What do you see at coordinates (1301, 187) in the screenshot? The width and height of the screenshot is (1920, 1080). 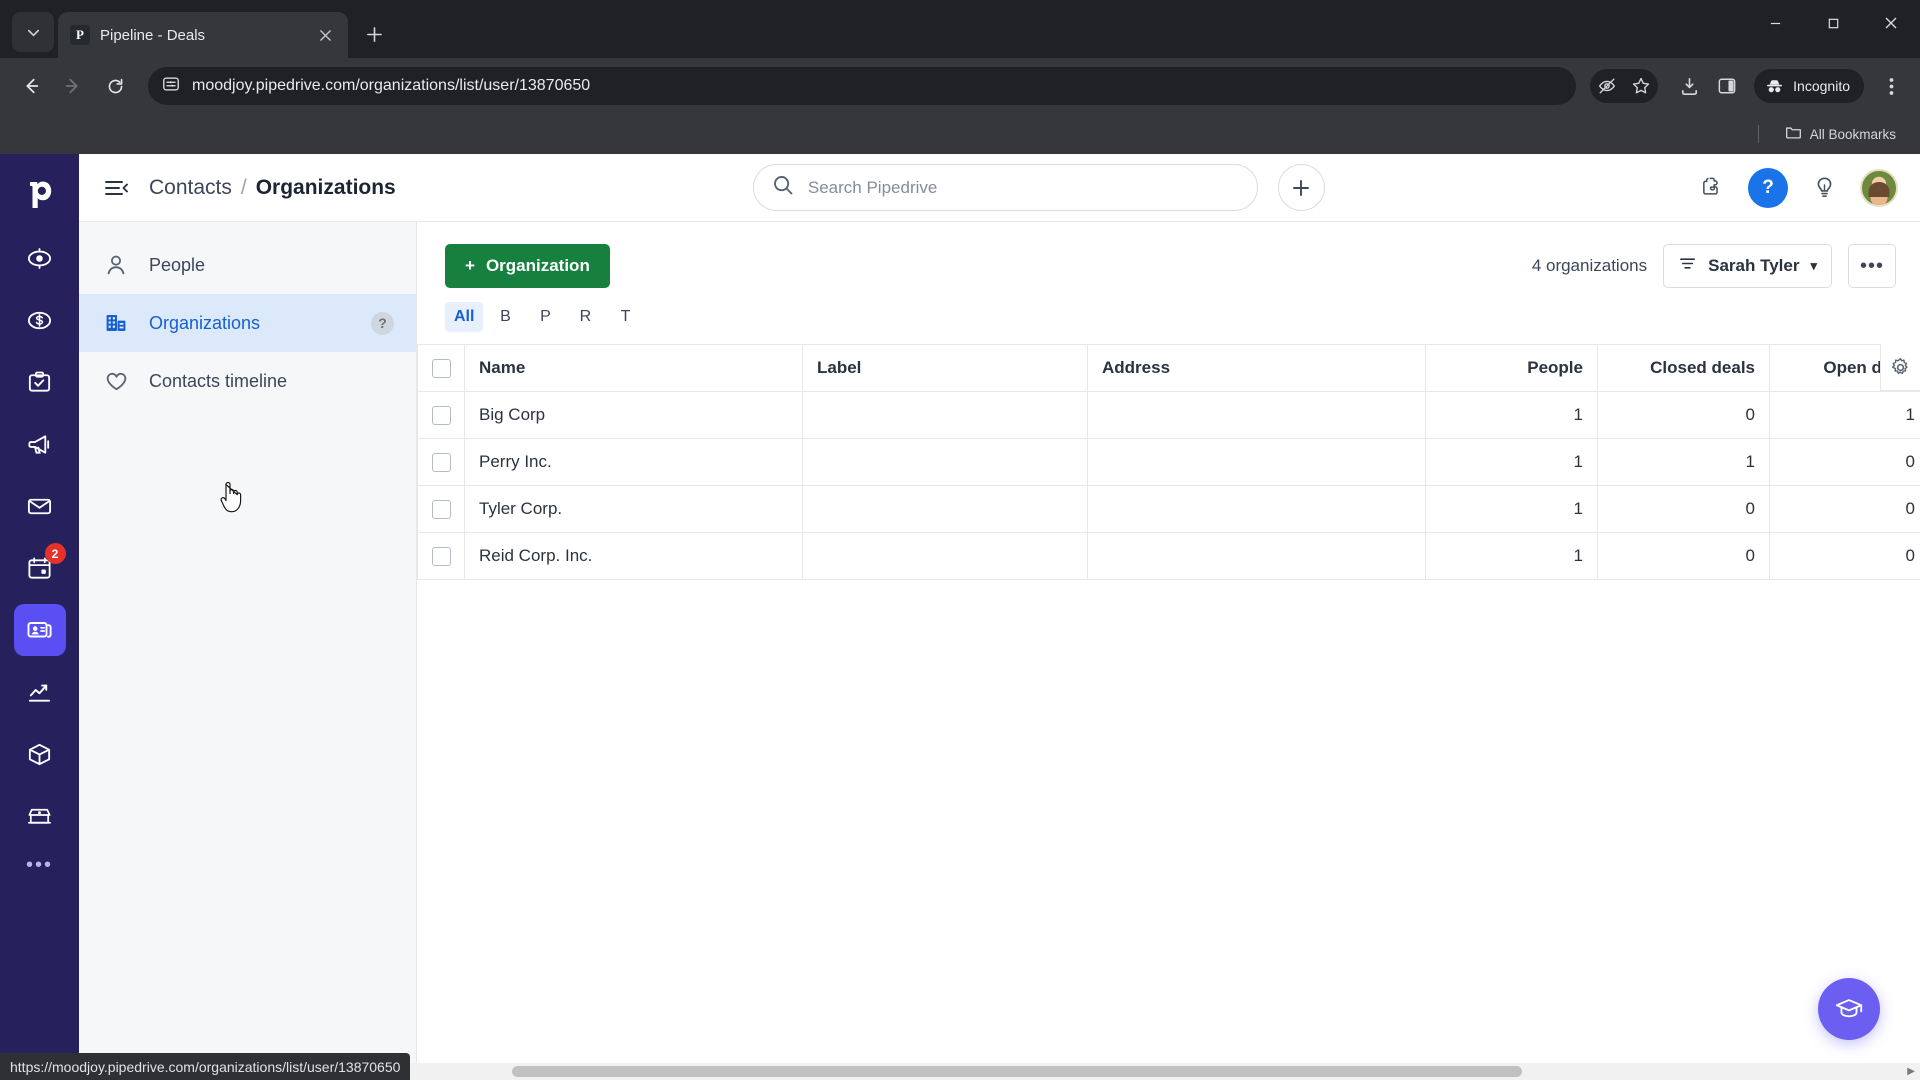 I see `quick-add-button` at bounding box center [1301, 187].